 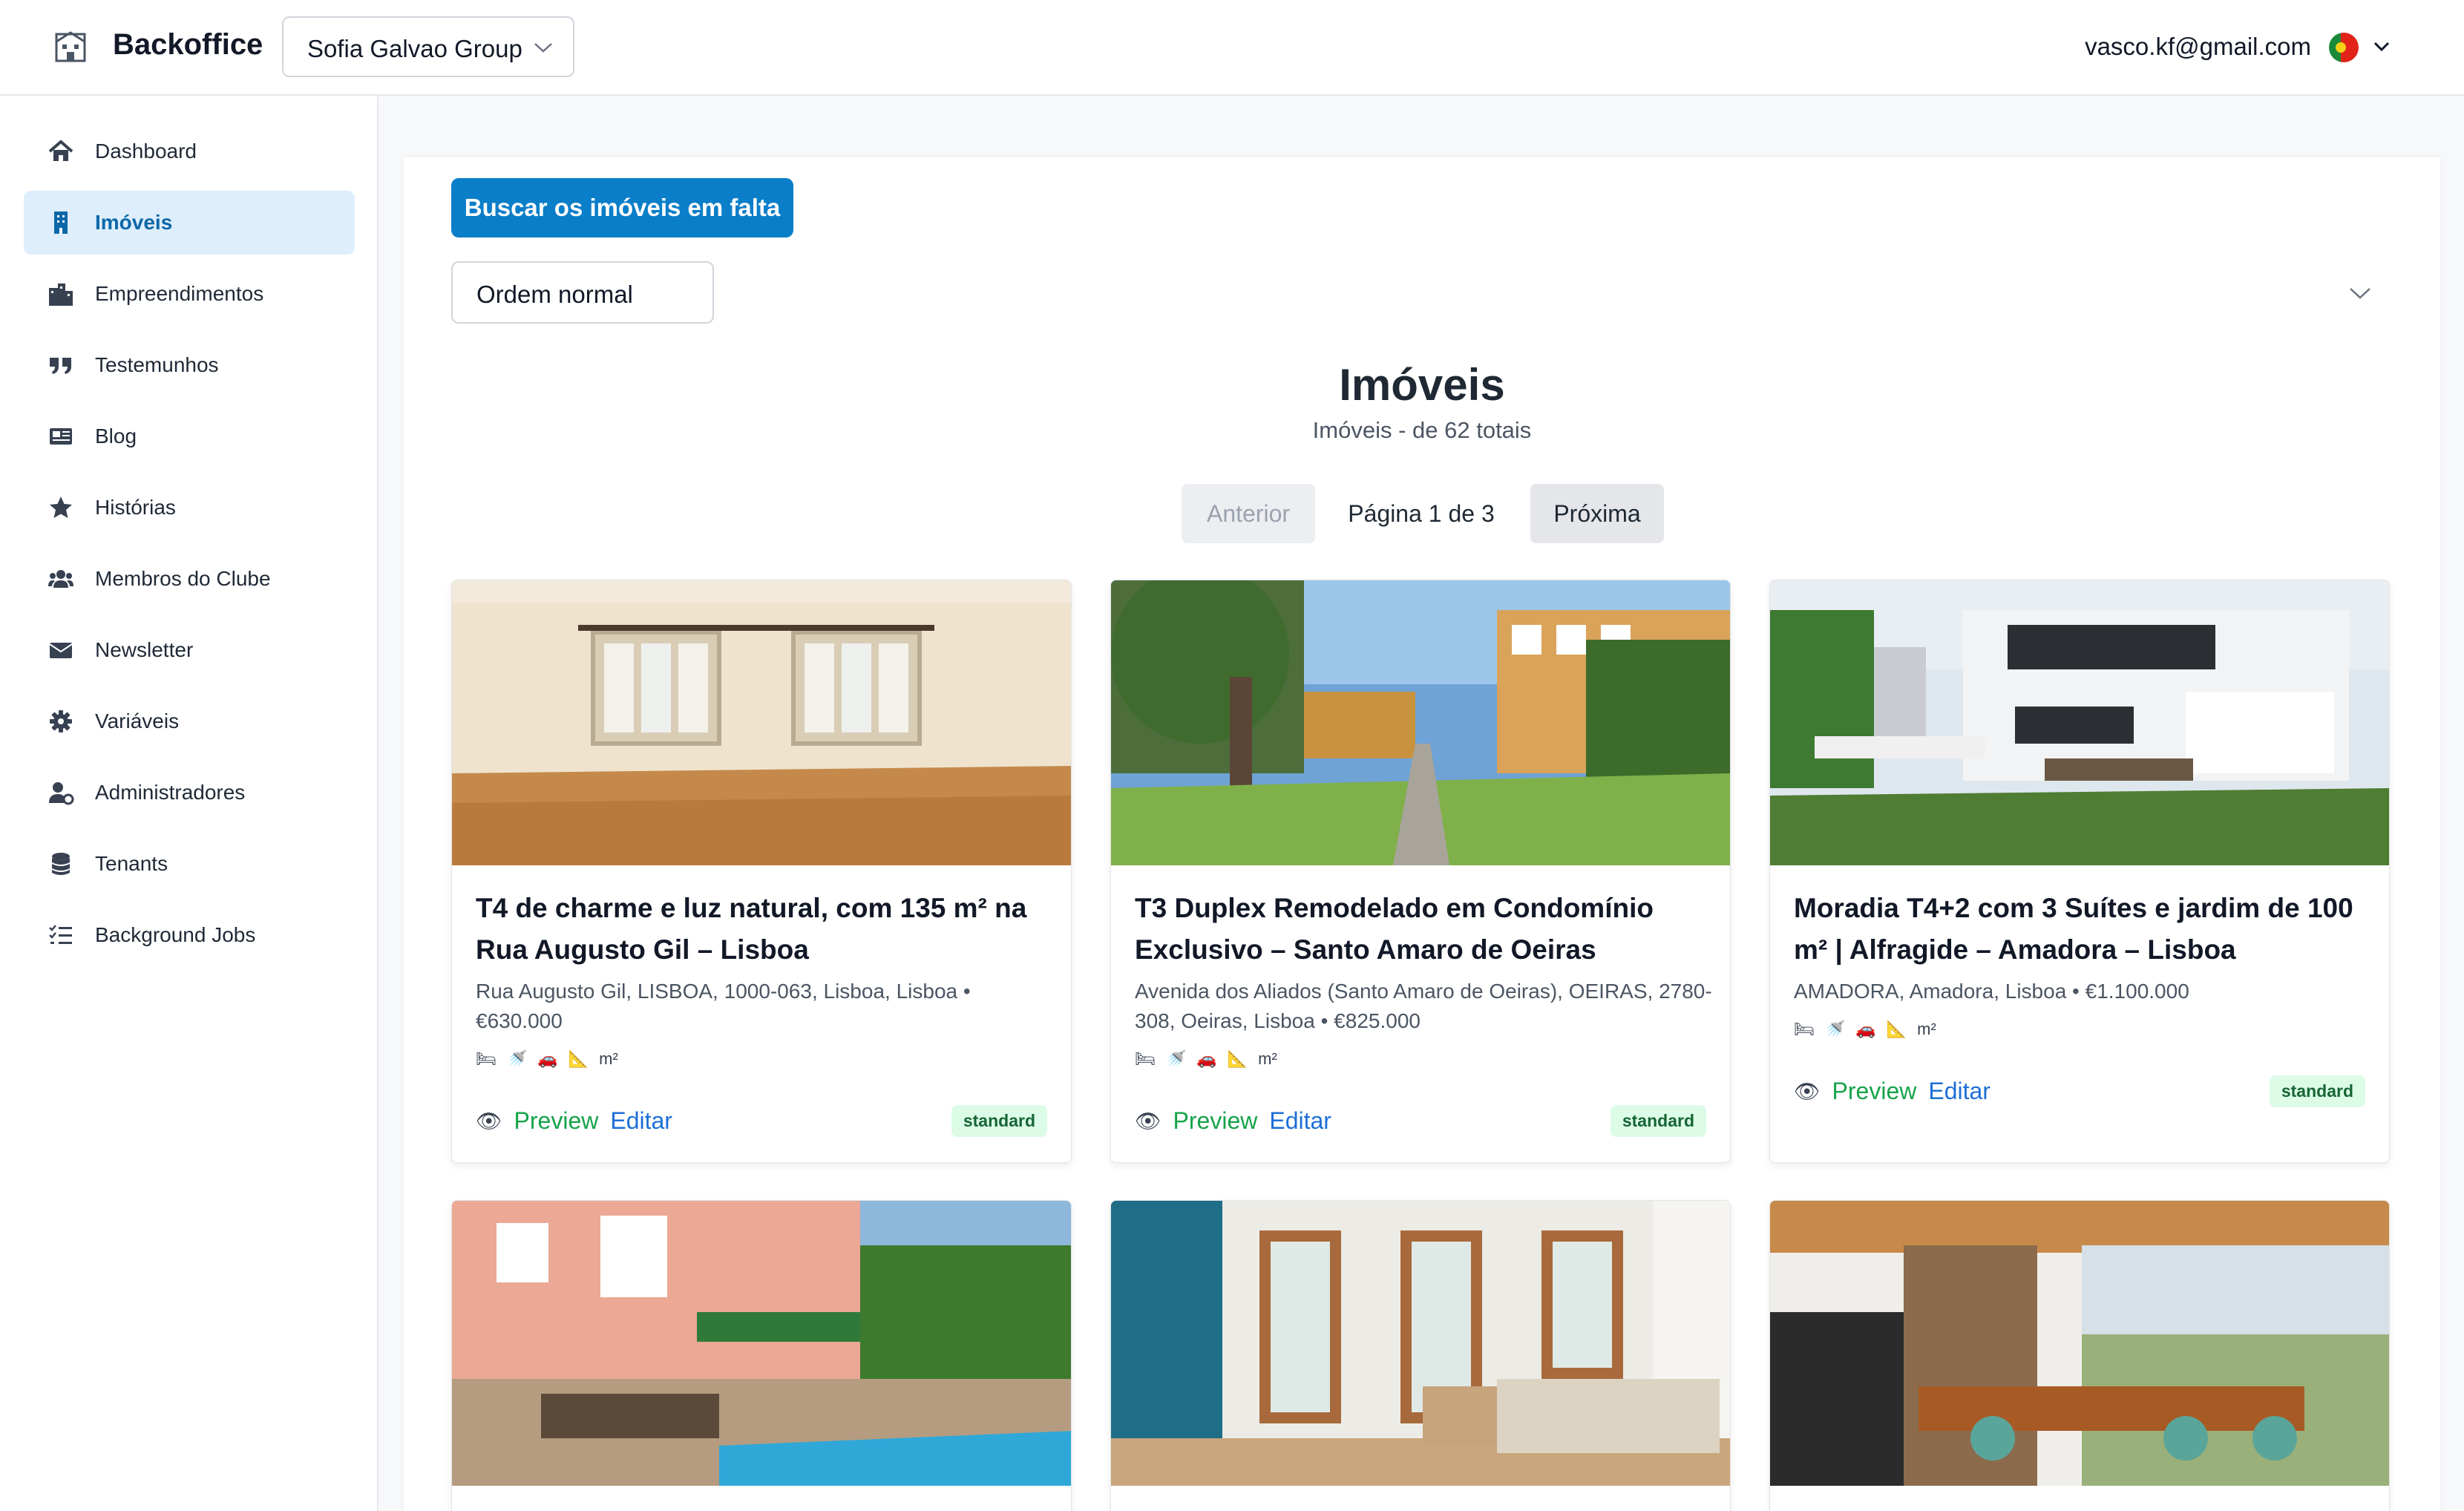 I want to click on sidebar-item-blog: Blog, so click(x=189, y=436).